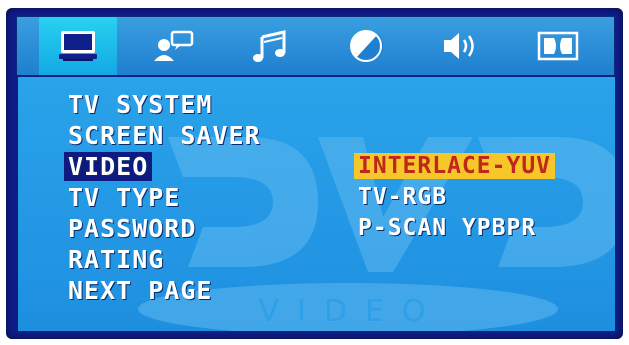 The width and height of the screenshot is (629, 345). I want to click on tab-language-setup, so click(174, 46).